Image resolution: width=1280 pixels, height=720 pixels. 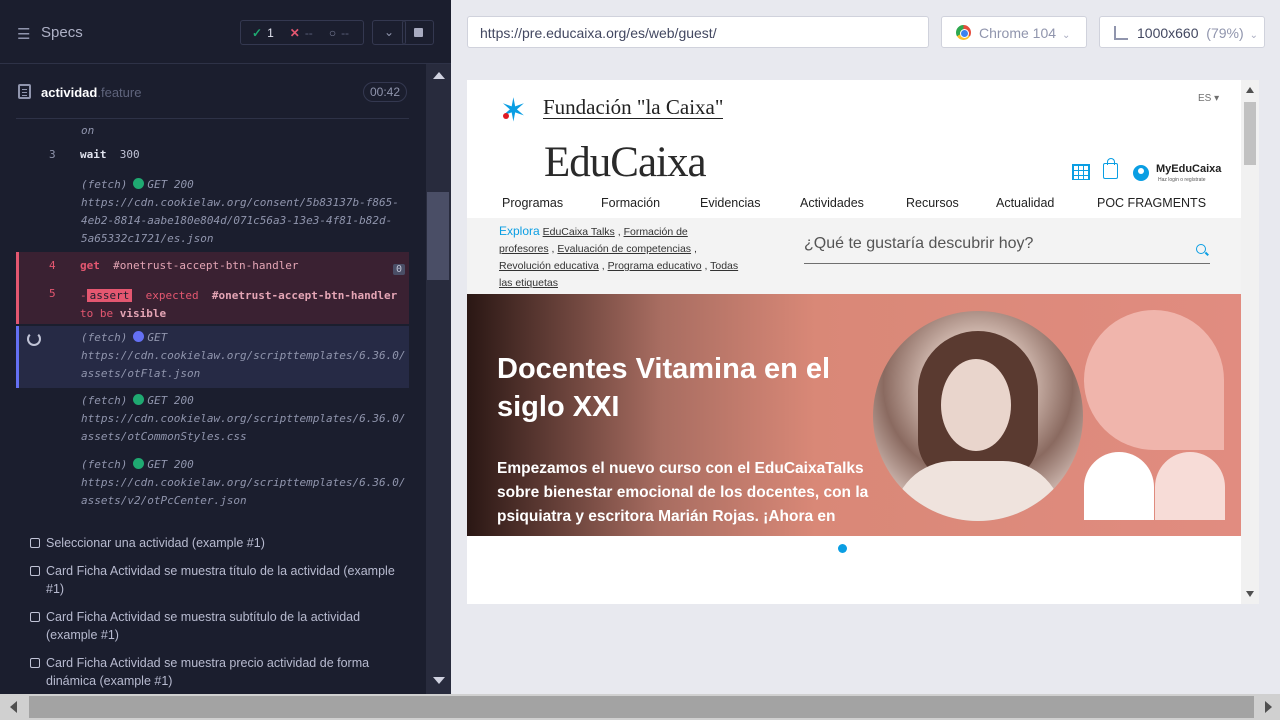 What do you see at coordinates (842, 548) in the screenshot?
I see `carousel-indicator` at bounding box center [842, 548].